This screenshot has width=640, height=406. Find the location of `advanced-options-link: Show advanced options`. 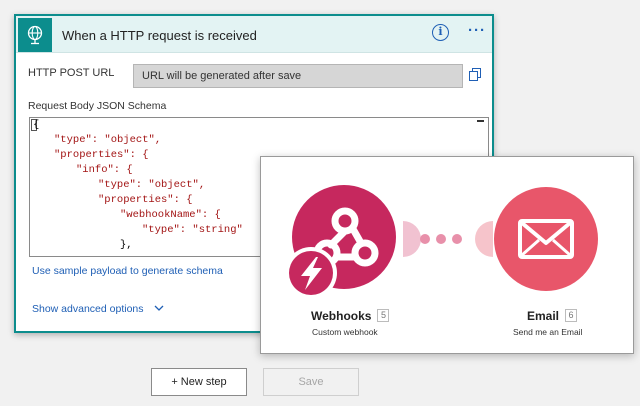

advanced-options-link: Show advanced options is located at coordinates (98, 309).